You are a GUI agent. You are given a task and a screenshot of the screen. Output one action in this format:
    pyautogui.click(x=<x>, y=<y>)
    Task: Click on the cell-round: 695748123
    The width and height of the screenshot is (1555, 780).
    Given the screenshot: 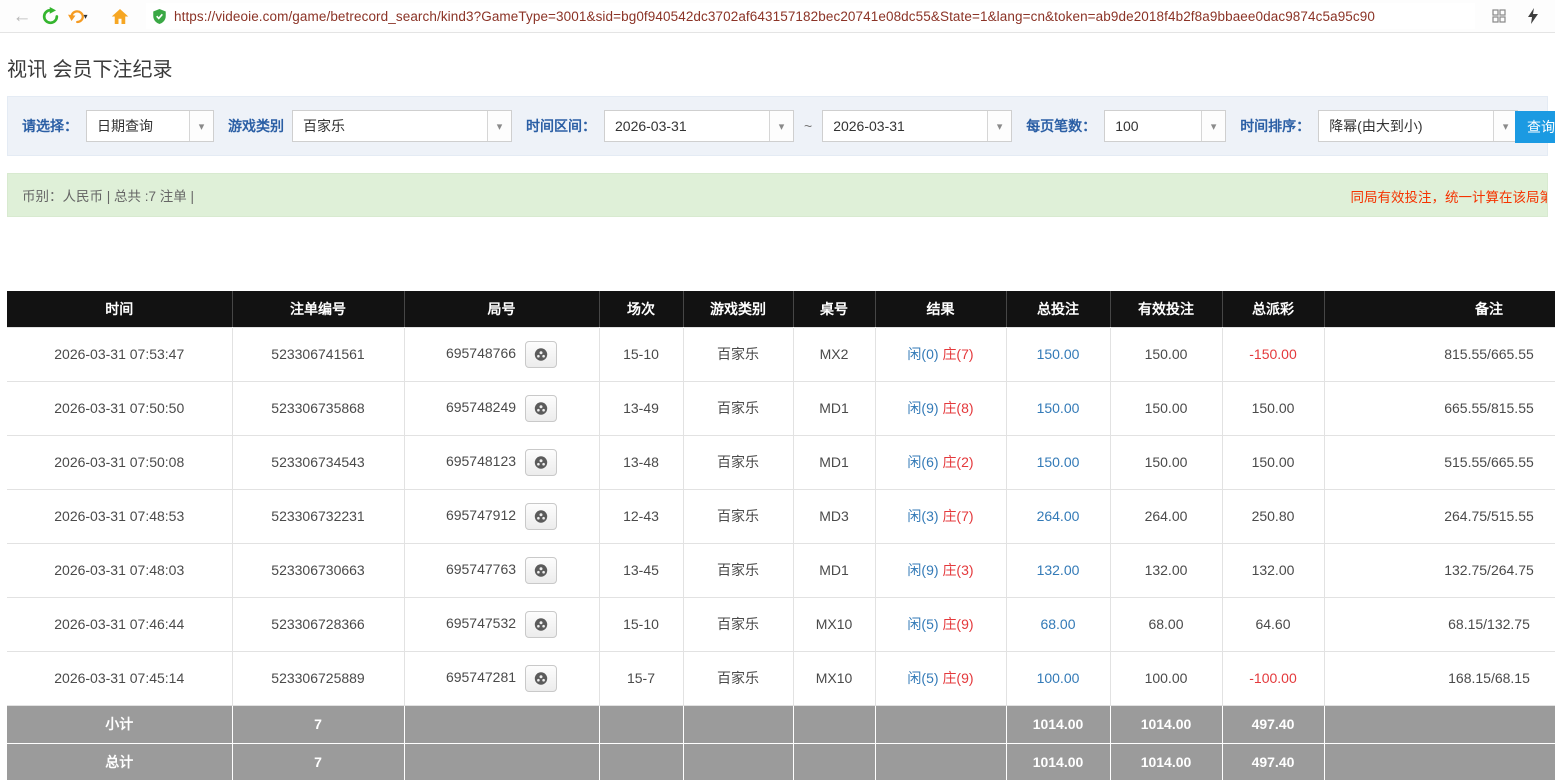 What is the action you would take?
    pyautogui.click(x=501, y=462)
    